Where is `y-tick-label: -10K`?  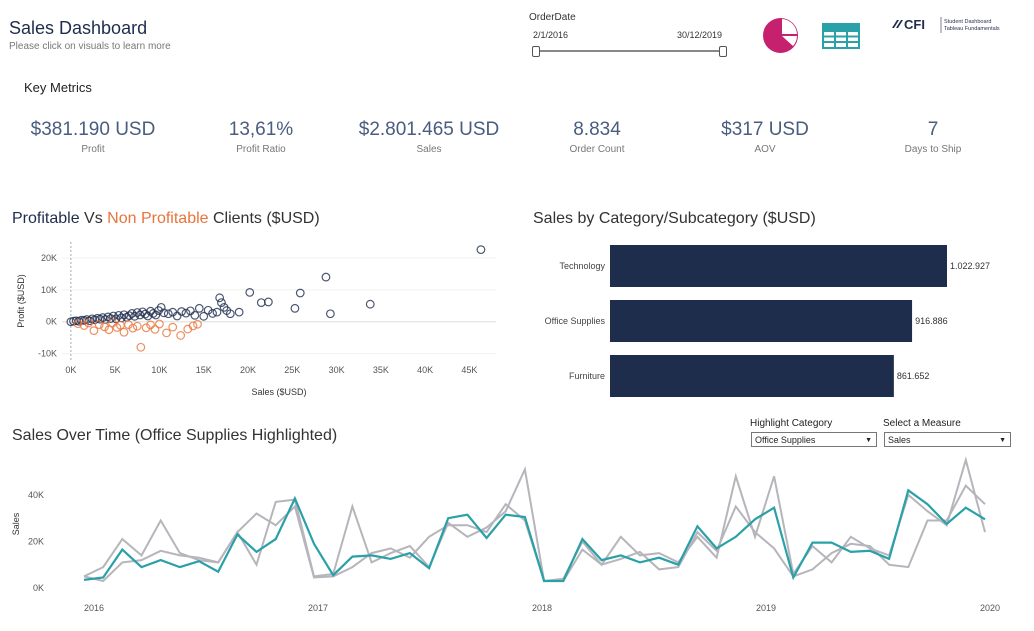
y-tick-label: -10K is located at coordinates (47, 354).